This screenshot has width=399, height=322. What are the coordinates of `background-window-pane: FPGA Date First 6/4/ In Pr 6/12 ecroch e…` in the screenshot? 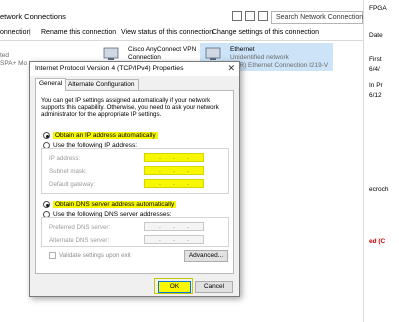 It's located at (381, 161).